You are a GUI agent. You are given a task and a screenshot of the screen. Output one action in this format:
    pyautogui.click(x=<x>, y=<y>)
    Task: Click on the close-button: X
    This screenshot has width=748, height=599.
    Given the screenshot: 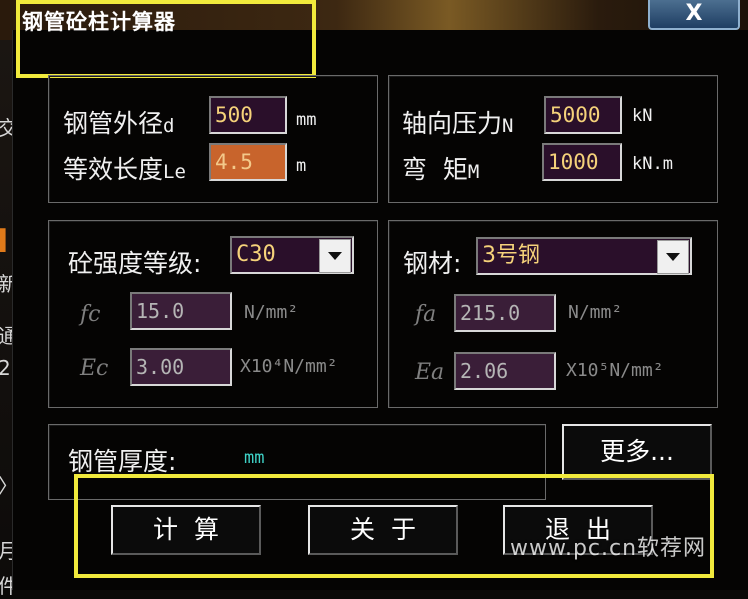 What is the action you would take?
    pyautogui.click(x=694, y=15)
    